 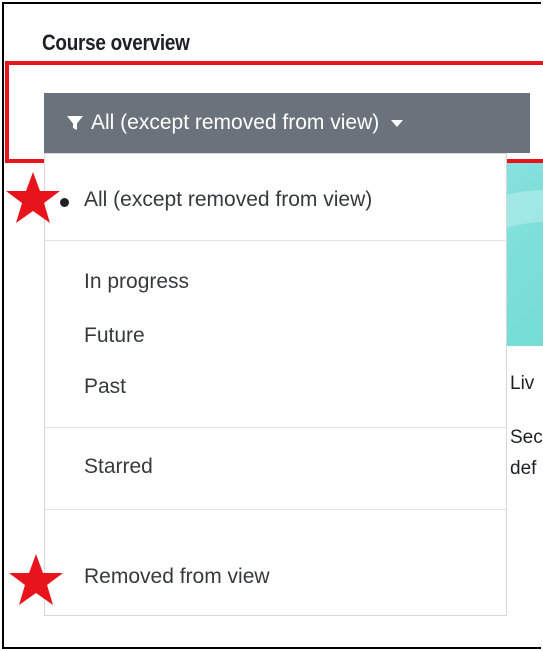 I want to click on filter-option-label: Future, so click(x=114, y=335).